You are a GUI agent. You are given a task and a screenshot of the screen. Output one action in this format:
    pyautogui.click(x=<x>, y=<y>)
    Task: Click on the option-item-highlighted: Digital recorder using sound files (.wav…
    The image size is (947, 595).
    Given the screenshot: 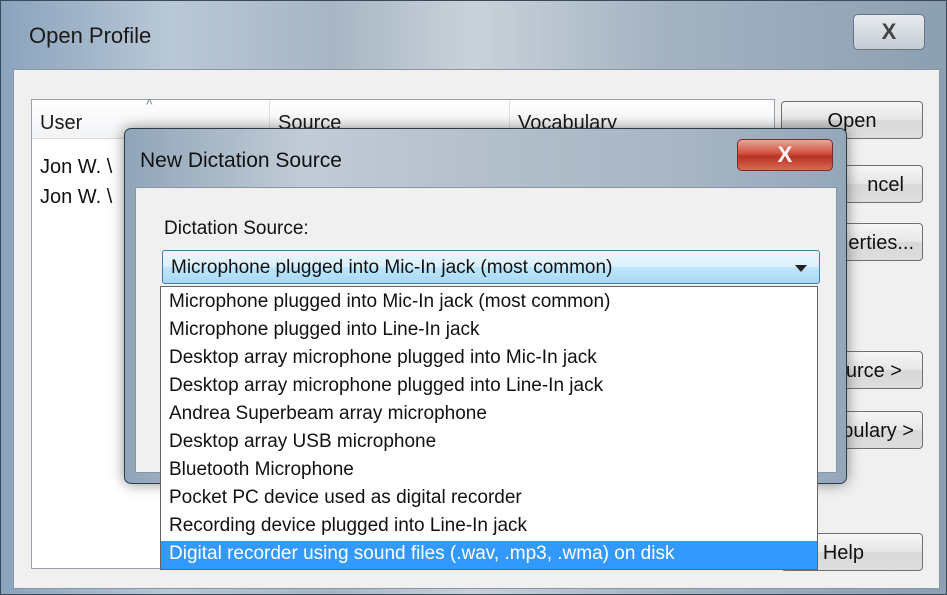 What is the action you would take?
    pyautogui.click(x=489, y=555)
    